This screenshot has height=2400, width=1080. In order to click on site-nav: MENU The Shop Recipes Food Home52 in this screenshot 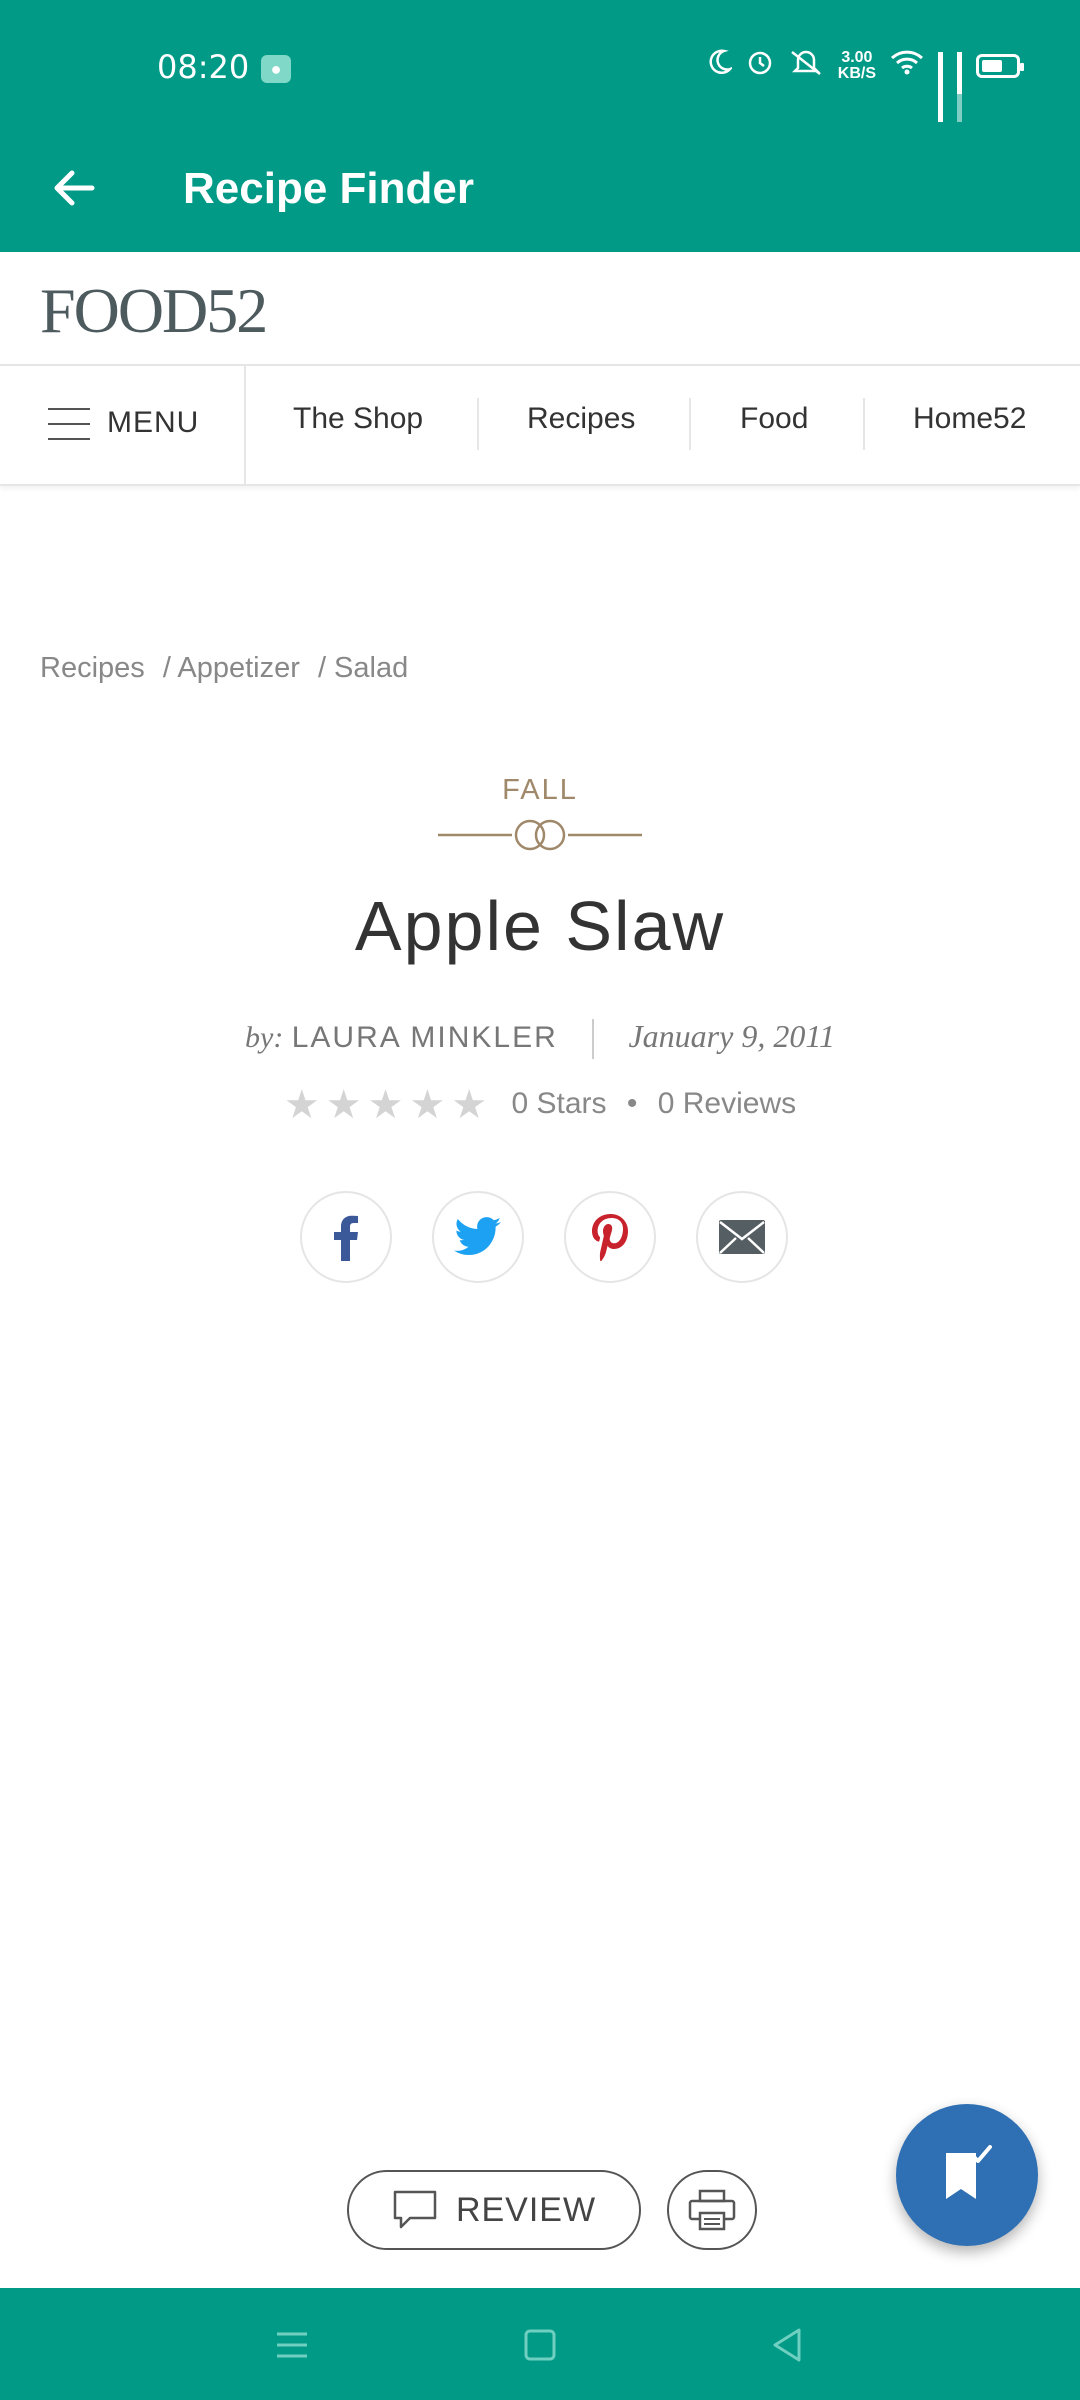, I will do `click(540, 426)`.